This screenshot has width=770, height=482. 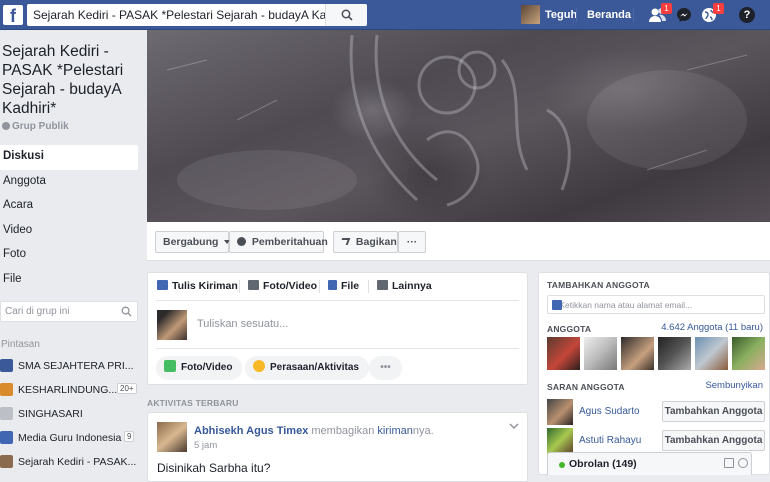 What do you see at coordinates (319, 286) in the screenshot?
I see `tab-divider` at bounding box center [319, 286].